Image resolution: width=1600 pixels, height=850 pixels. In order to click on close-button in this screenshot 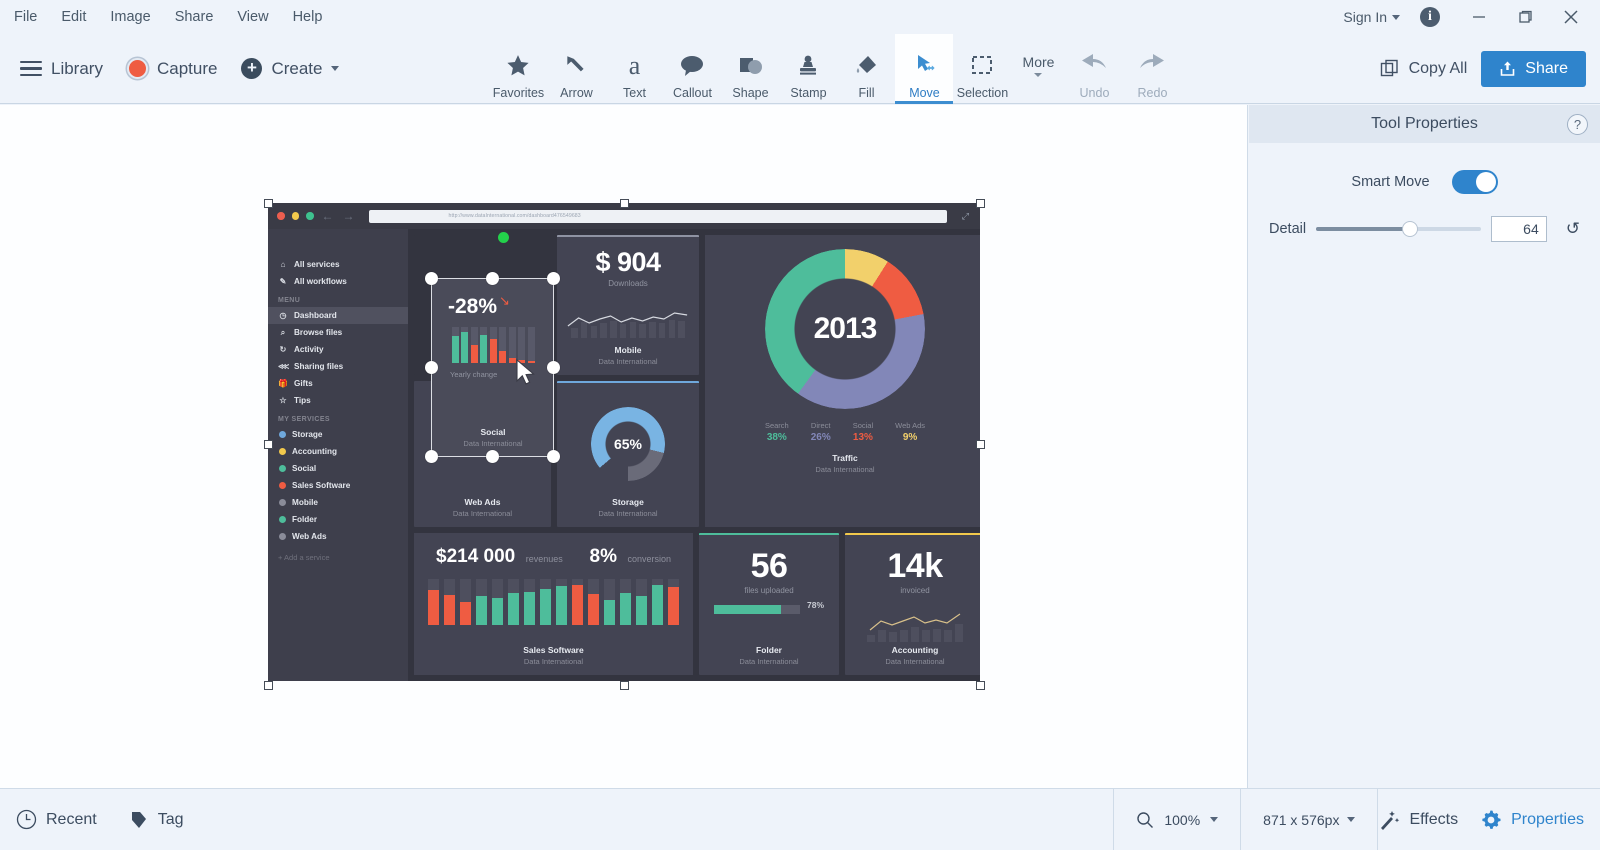, I will do `click(1571, 17)`.